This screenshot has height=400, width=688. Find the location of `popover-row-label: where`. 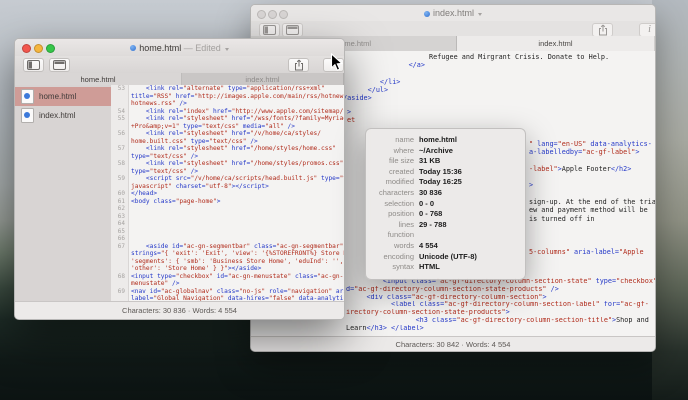

popover-row-label: where is located at coordinates (403, 150).